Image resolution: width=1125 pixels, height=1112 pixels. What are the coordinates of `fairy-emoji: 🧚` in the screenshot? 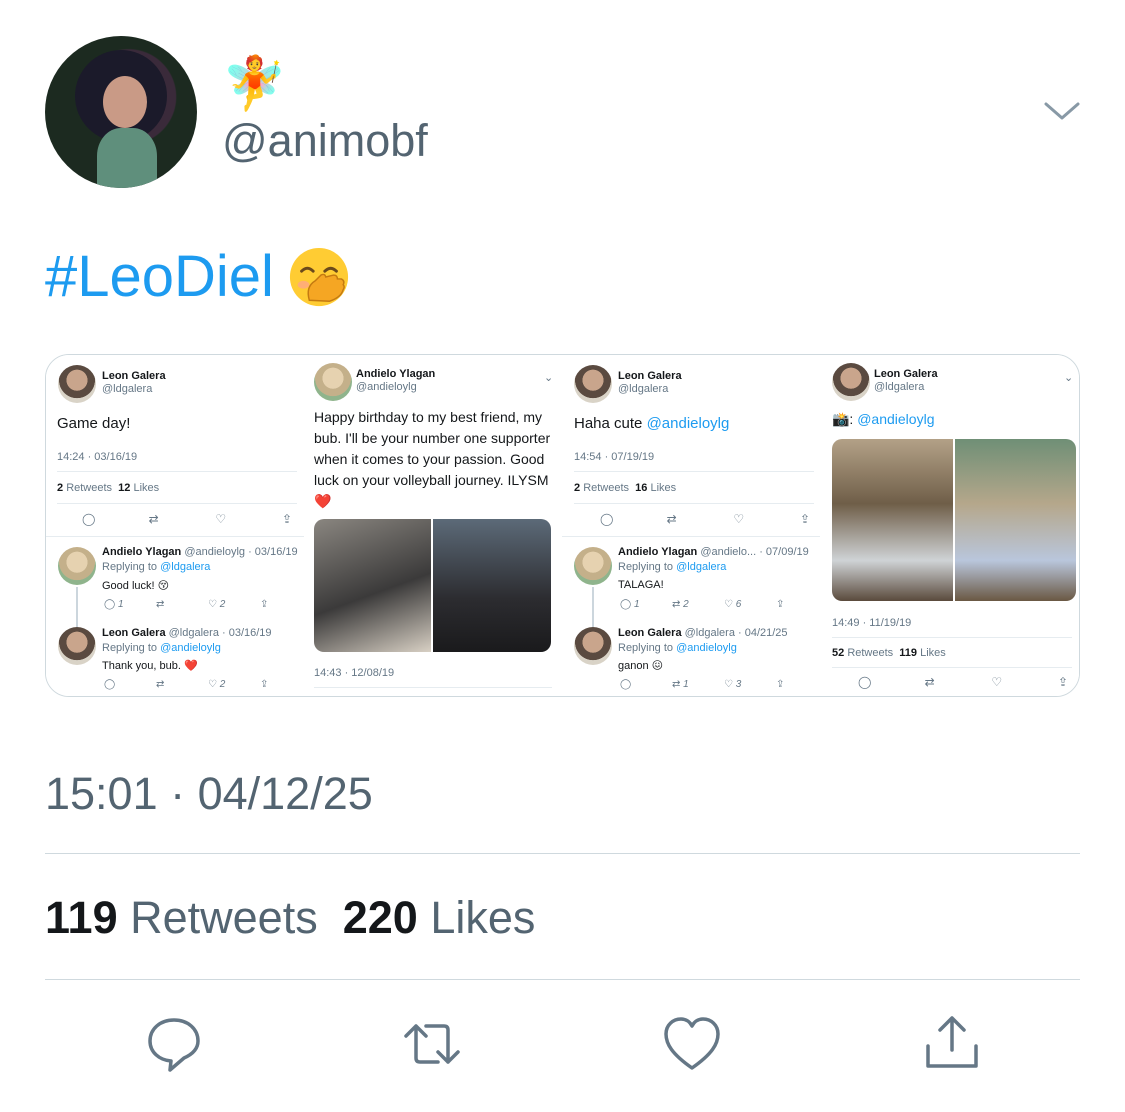 It's located at (254, 84).